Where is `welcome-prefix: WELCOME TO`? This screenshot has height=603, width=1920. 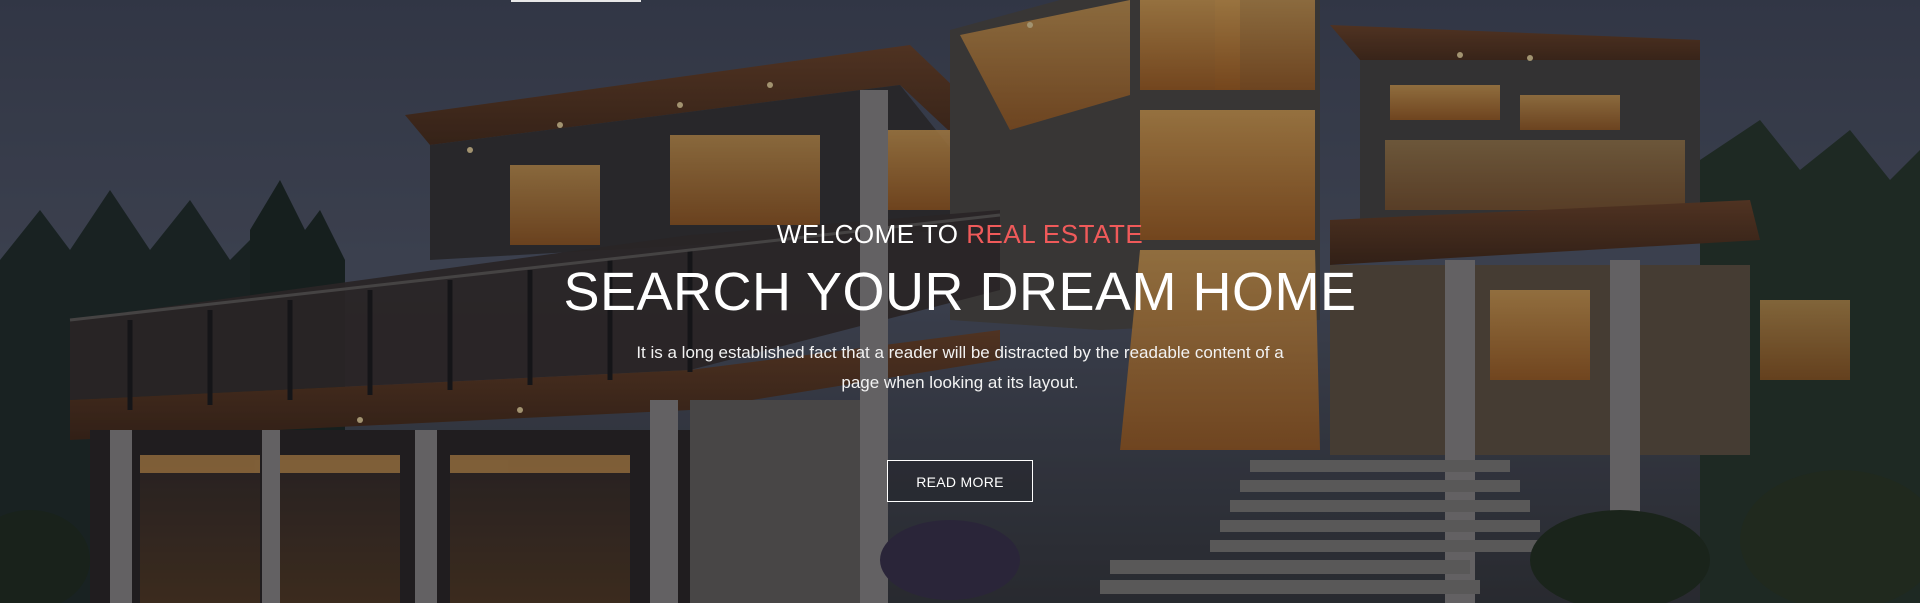
welcome-prefix: WELCOME TO is located at coordinates (867, 234).